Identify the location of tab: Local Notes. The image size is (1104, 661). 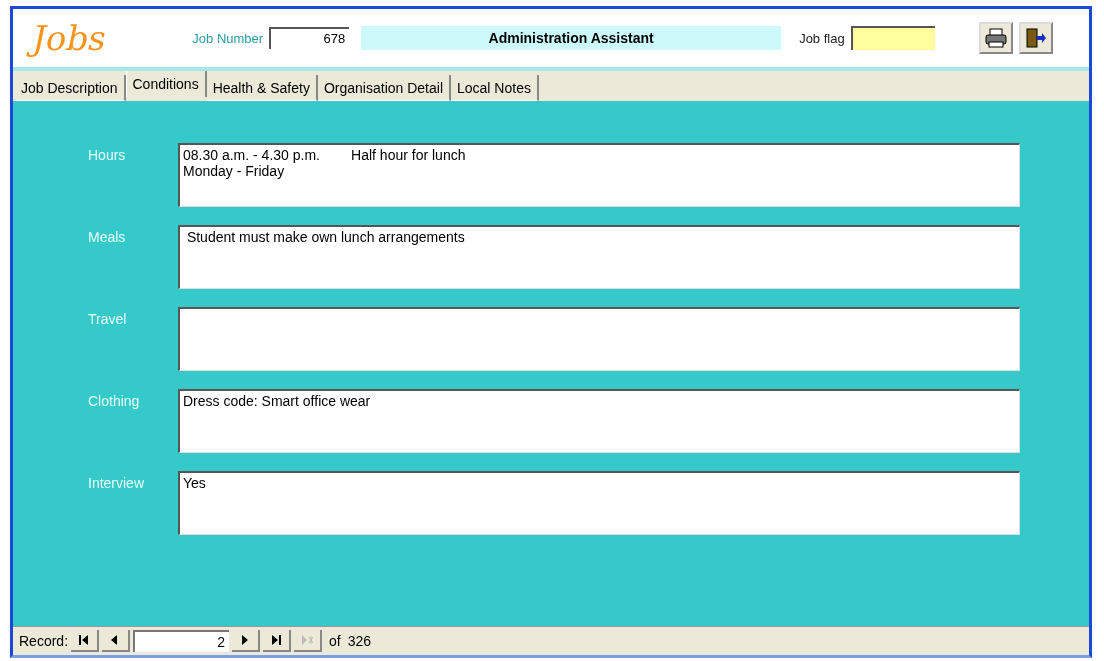
(495, 88).